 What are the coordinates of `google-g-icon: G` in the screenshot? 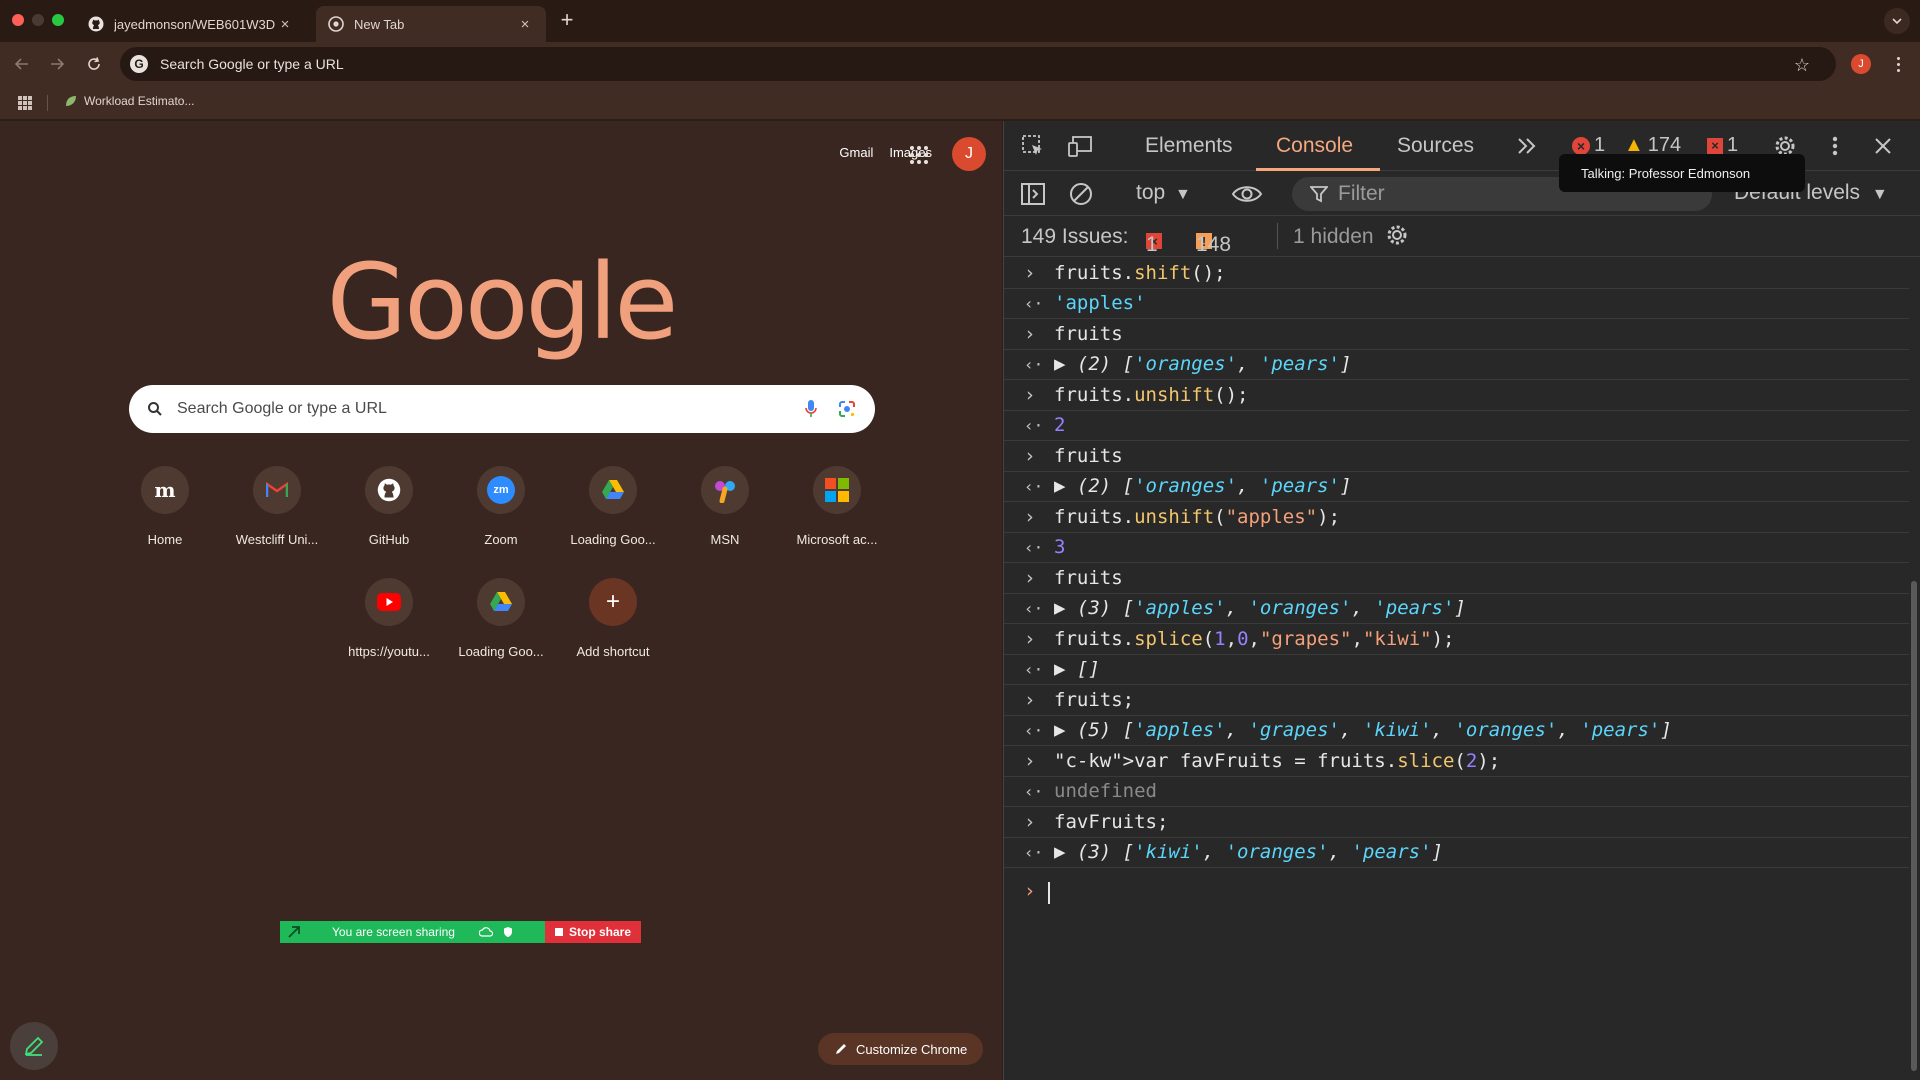 It's located at (139, 64).